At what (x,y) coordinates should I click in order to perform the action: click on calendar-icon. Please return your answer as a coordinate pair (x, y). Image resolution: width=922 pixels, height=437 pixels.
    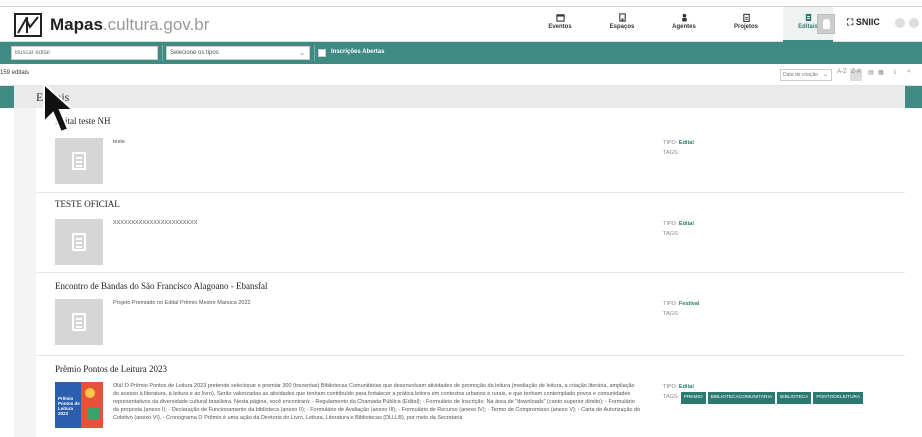
    Looking at the image, I should click on (560, 18).